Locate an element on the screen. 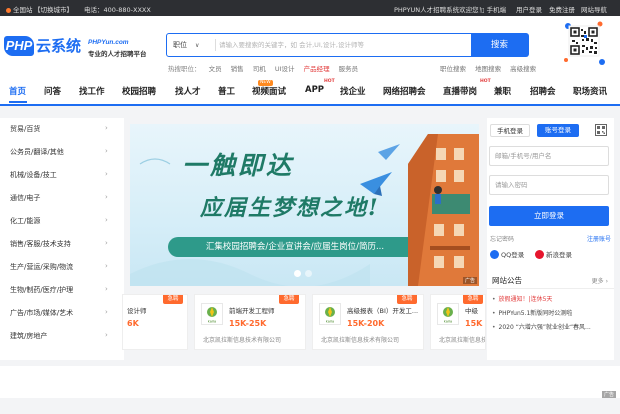  category-item: 建筑/房地产 is located at coordinates (28, 336).